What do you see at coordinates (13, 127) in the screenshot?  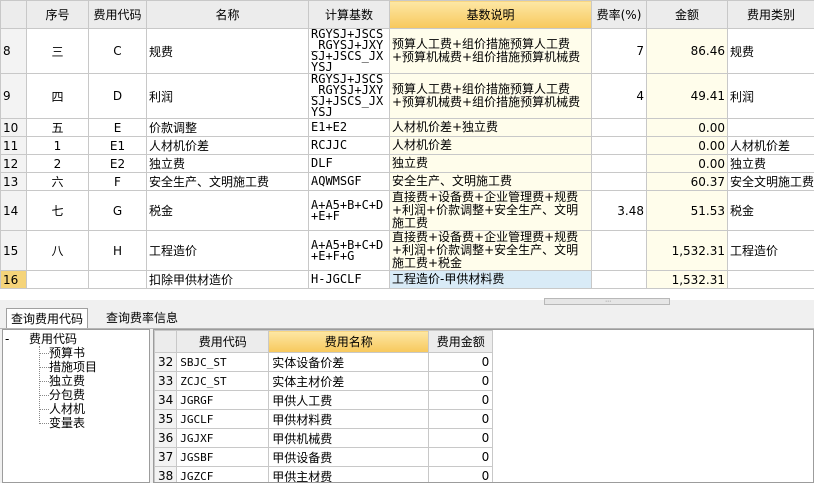 I see `row-number: 10` at bounding box center [13, 127].